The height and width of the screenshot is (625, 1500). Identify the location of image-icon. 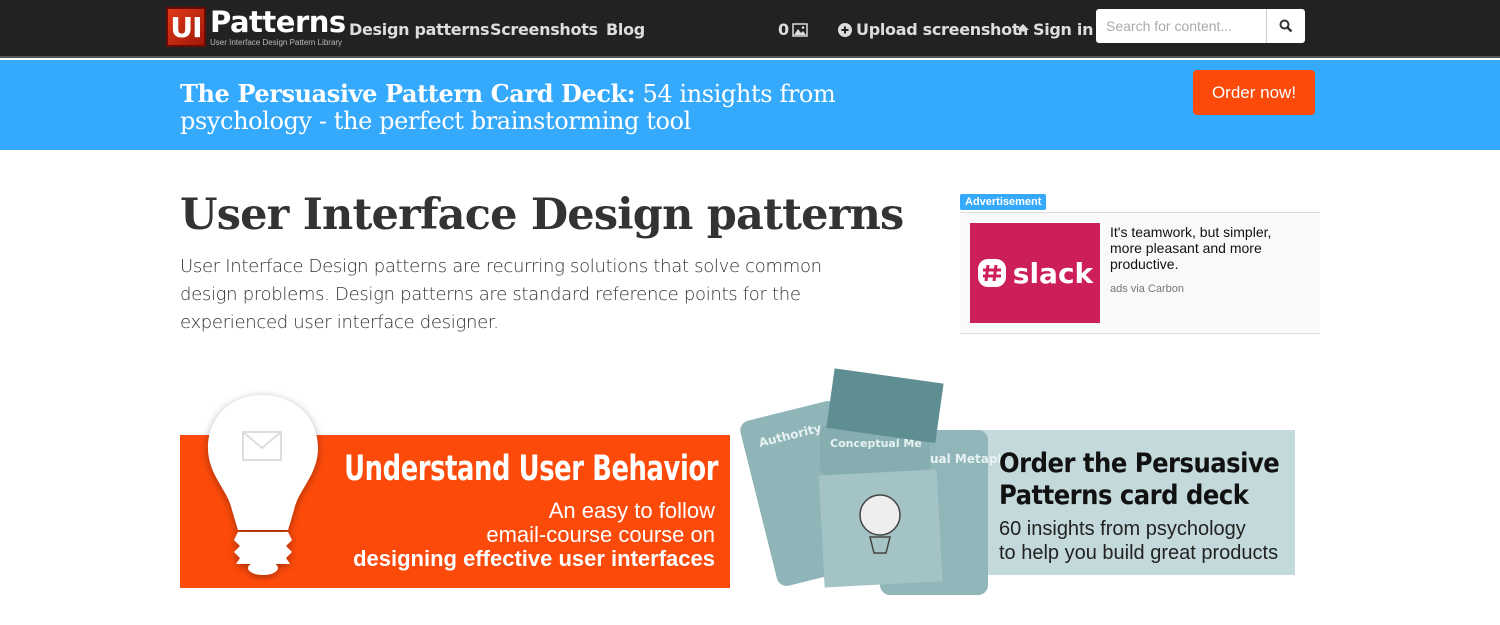
(800, 29).